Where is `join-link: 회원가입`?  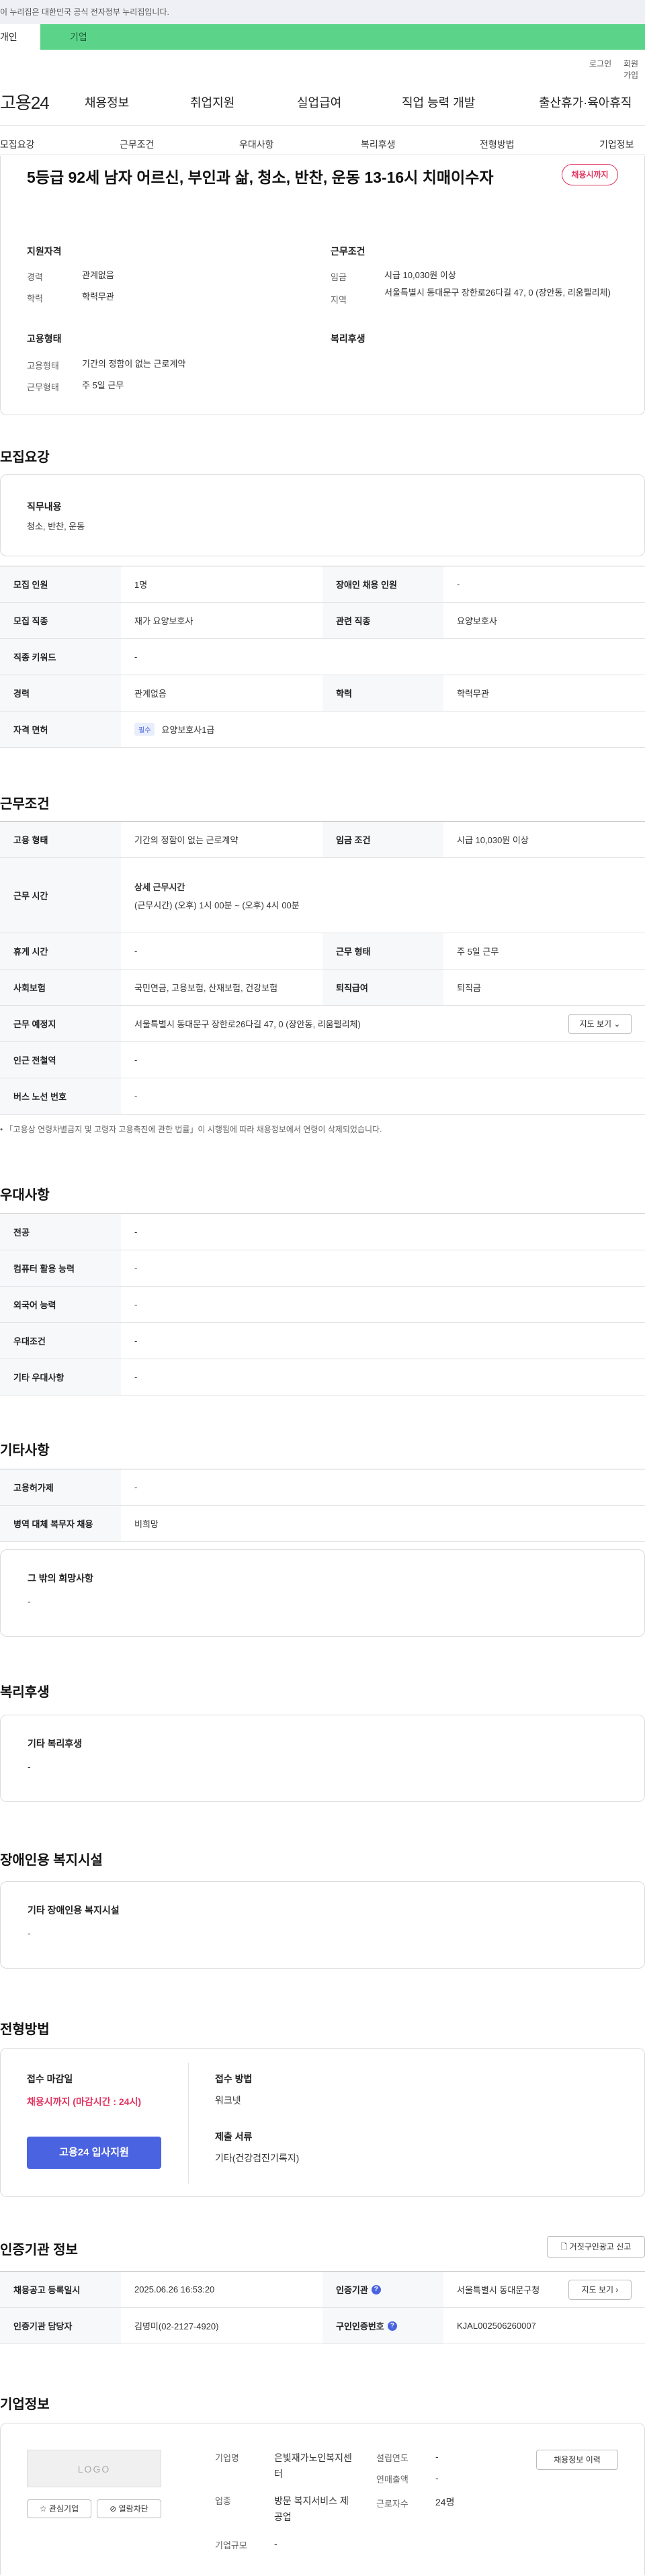
join-link: 회원가입 is located at coordinates (634, 69).